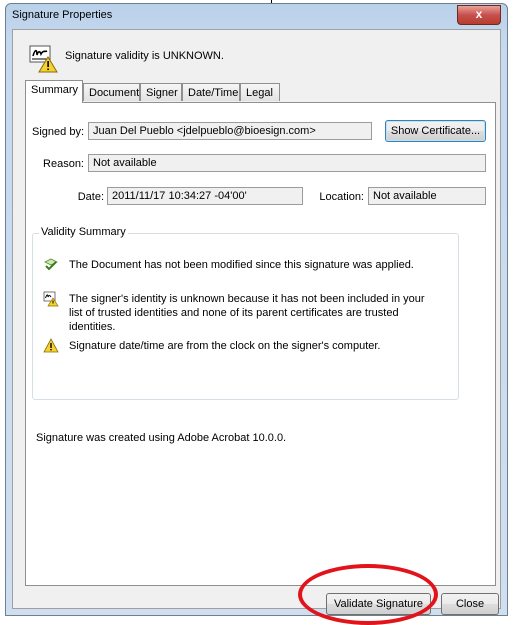 This screenshot has height=625, width=515. I want to click on location-label: Location:, so click(341, 197).